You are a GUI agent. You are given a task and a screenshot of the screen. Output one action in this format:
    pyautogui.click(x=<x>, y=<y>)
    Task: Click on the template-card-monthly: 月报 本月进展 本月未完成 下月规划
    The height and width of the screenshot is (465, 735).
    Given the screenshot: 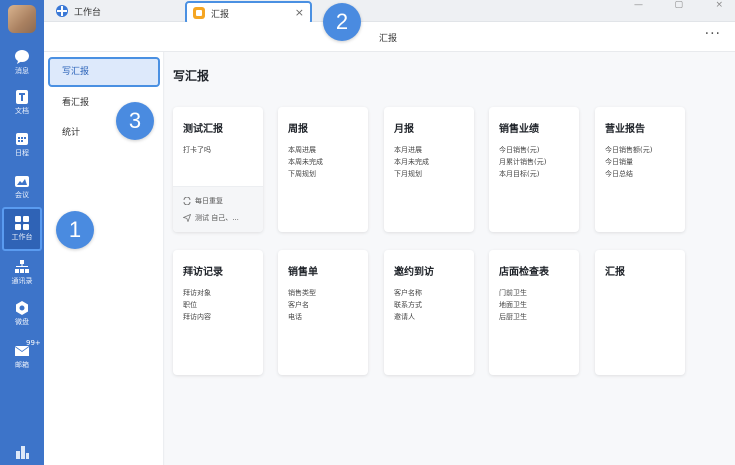 What is the action you would take?
    pyautogui.click(x=429, y=169)
    